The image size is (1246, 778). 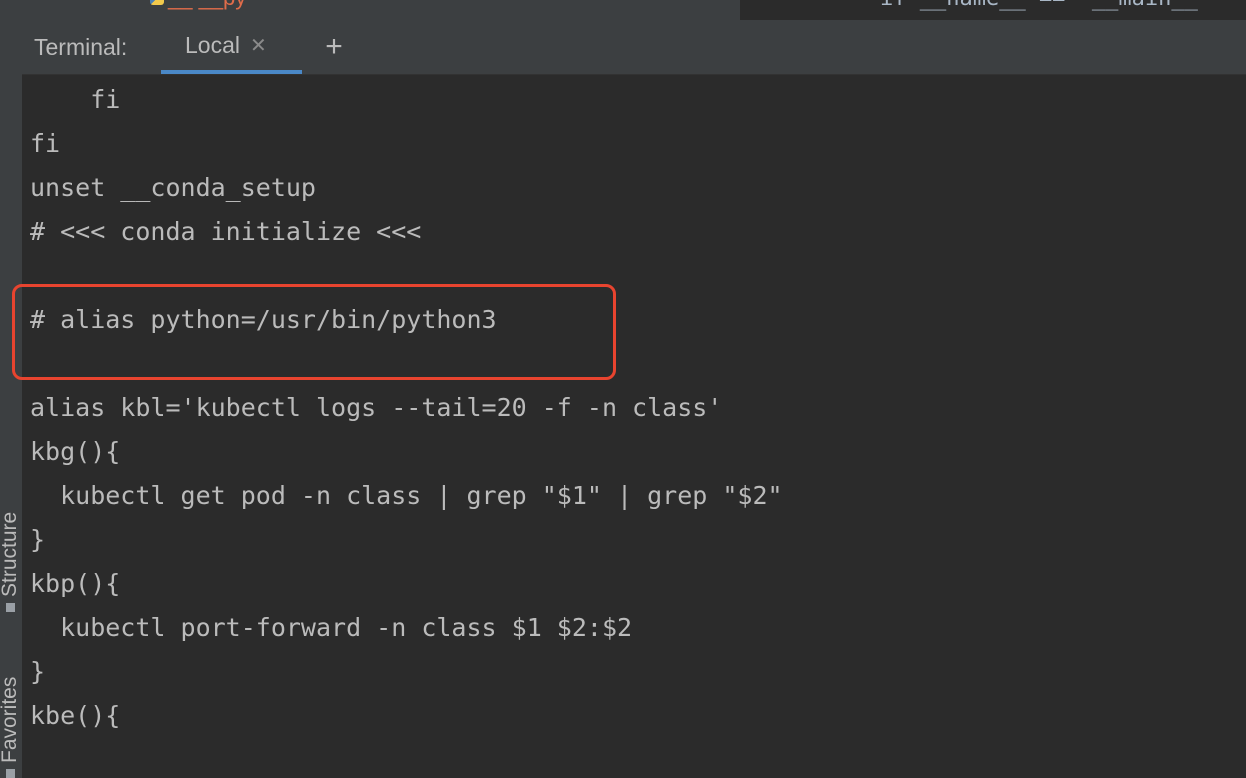 I want to click on favorites-tab-label: Favorites, so click(x=10, y=719).